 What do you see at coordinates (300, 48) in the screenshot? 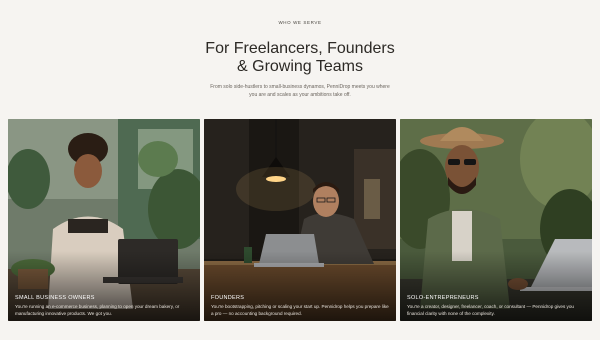
I see `headline-line-1: For Freelancers, Founders` at bounding box center [300, 48].